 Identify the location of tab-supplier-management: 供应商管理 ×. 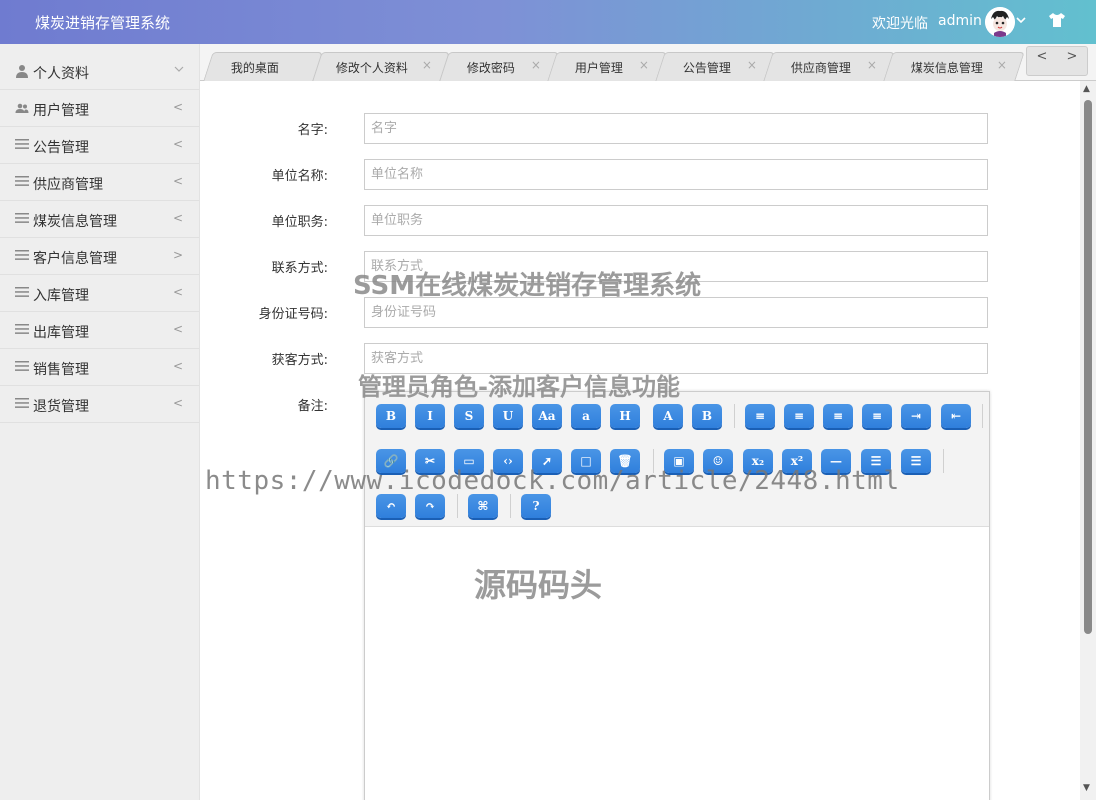
(829, 66).